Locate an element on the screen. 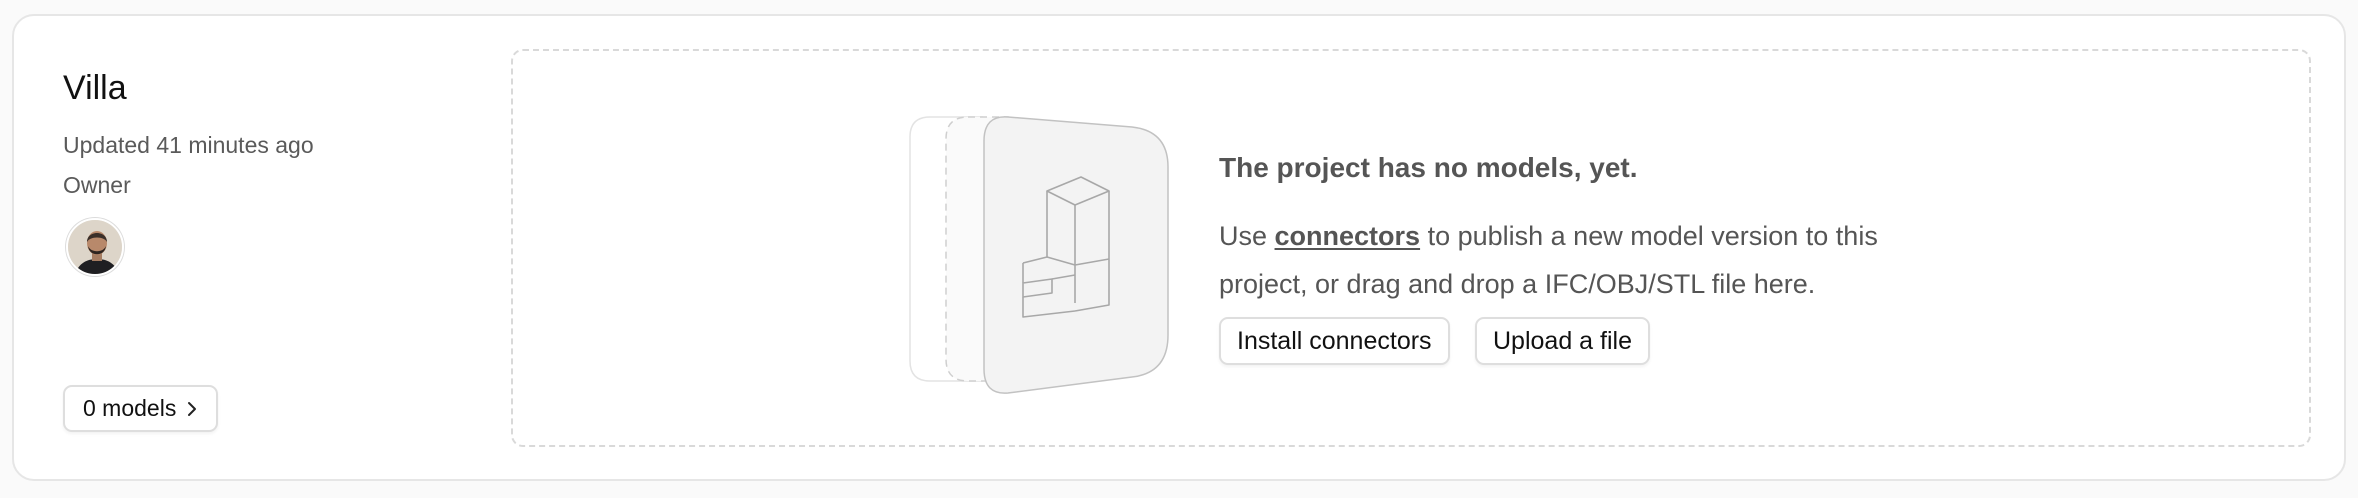 This screenshot has height=498, width=2358. avatar is located at coordinates (95, 247).